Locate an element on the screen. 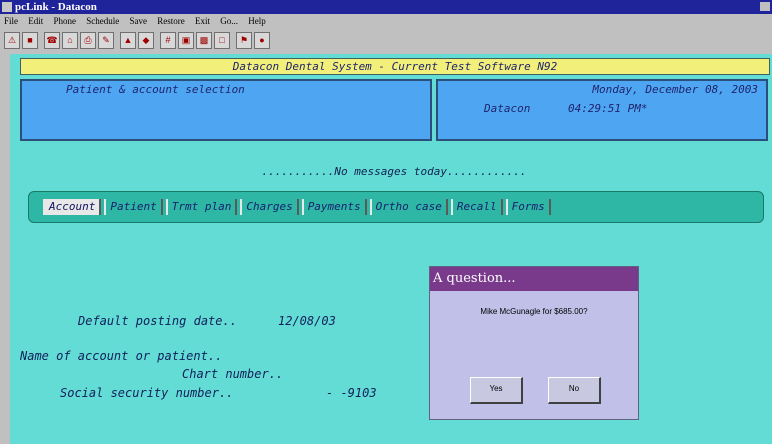  connect-icon: ⚠ is located at coordinates (12, 40).